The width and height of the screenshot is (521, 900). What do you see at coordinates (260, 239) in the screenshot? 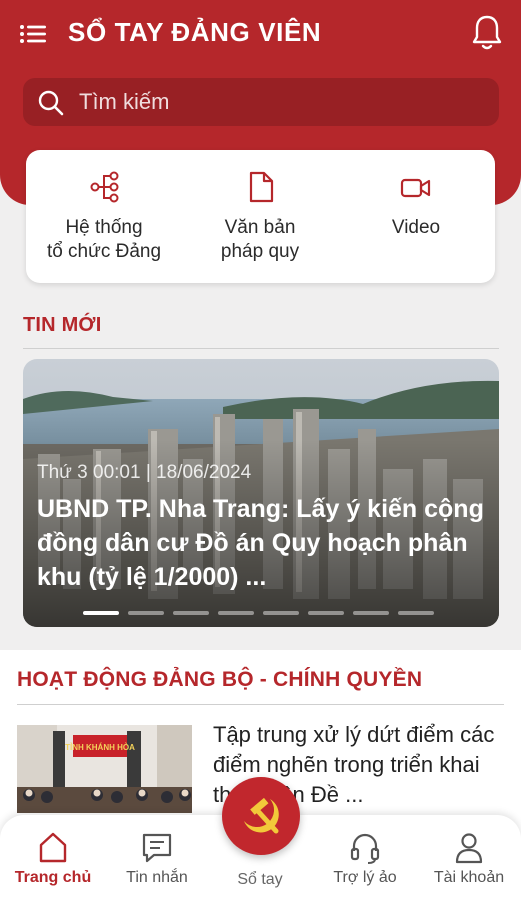
I see `quick-link-label: Văn bản pháp quy` at bounding box center [260, 239].